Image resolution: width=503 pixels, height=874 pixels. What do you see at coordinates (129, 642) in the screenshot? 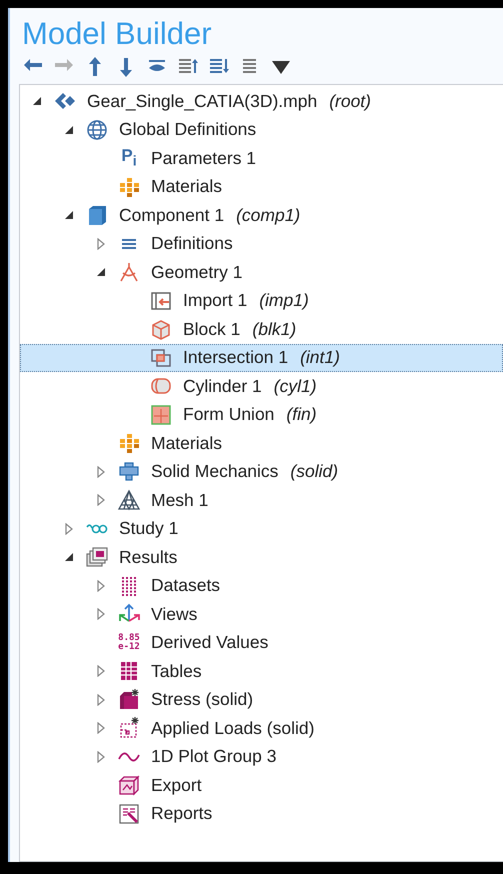
I see `derived-icon: 8.85 e-12` at bounding box center [129, 642].